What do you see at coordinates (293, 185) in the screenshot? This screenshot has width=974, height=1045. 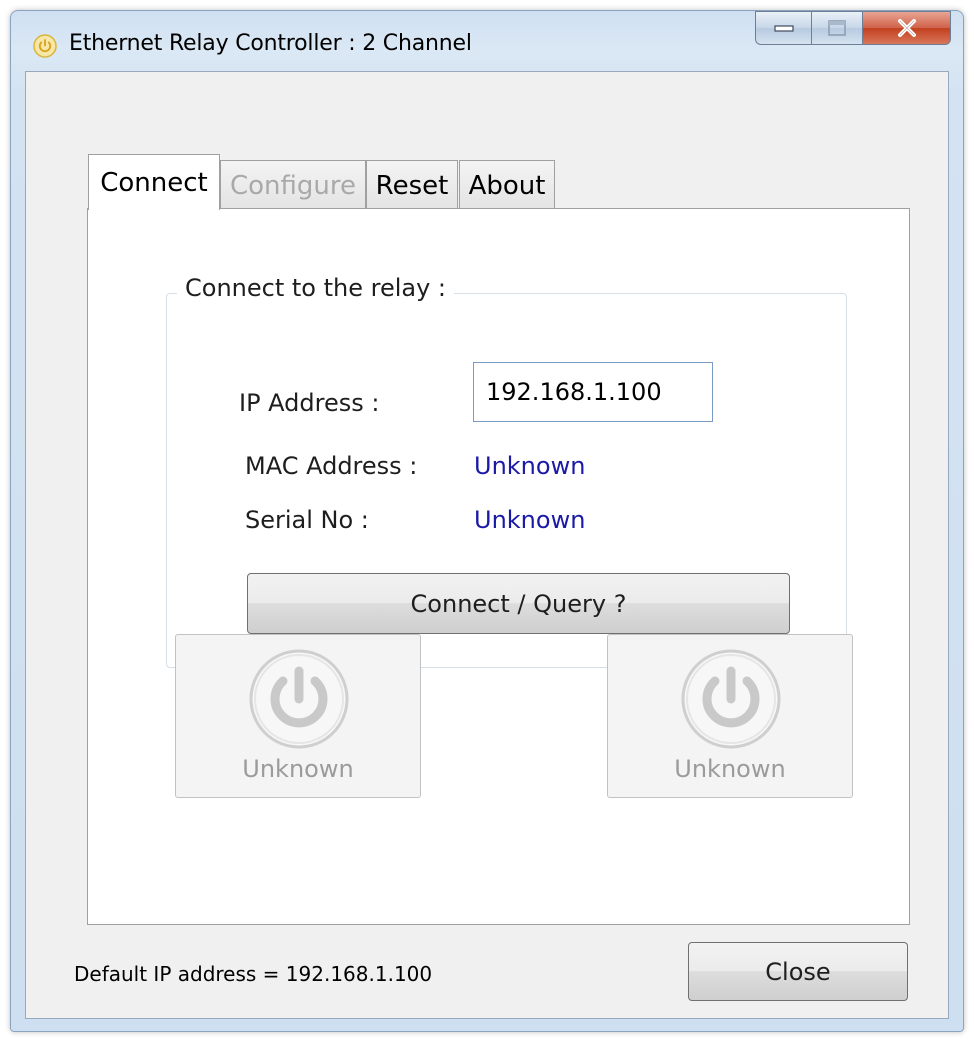 I see `tab-configure: Configure` at bounding box center [293, 185].